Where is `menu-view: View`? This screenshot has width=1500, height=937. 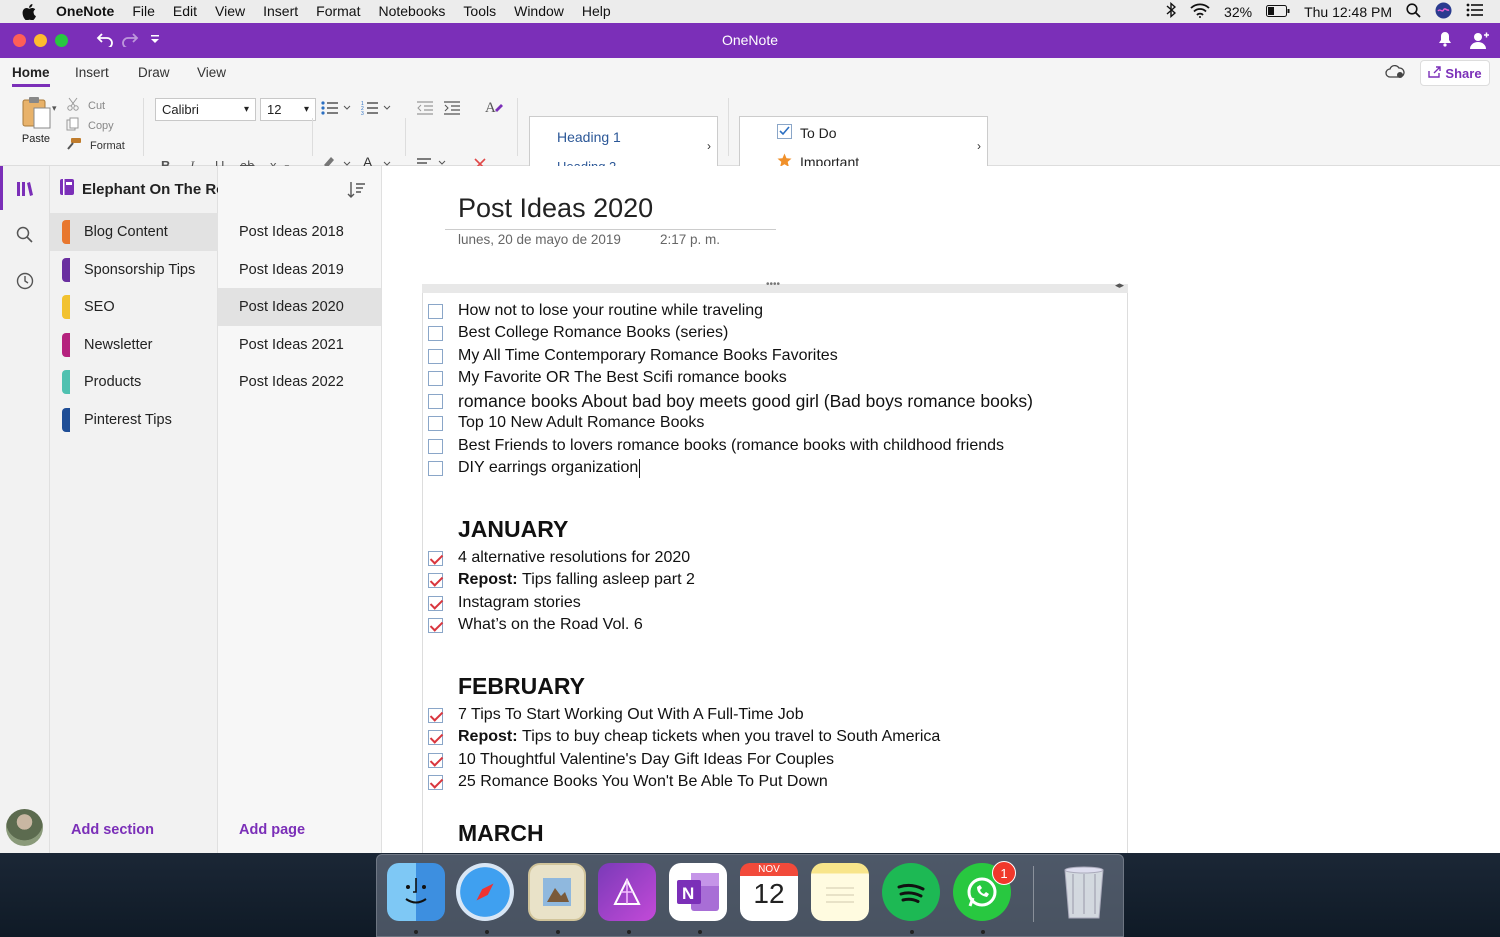
menu-view: View is located at coordinates (230, 11).